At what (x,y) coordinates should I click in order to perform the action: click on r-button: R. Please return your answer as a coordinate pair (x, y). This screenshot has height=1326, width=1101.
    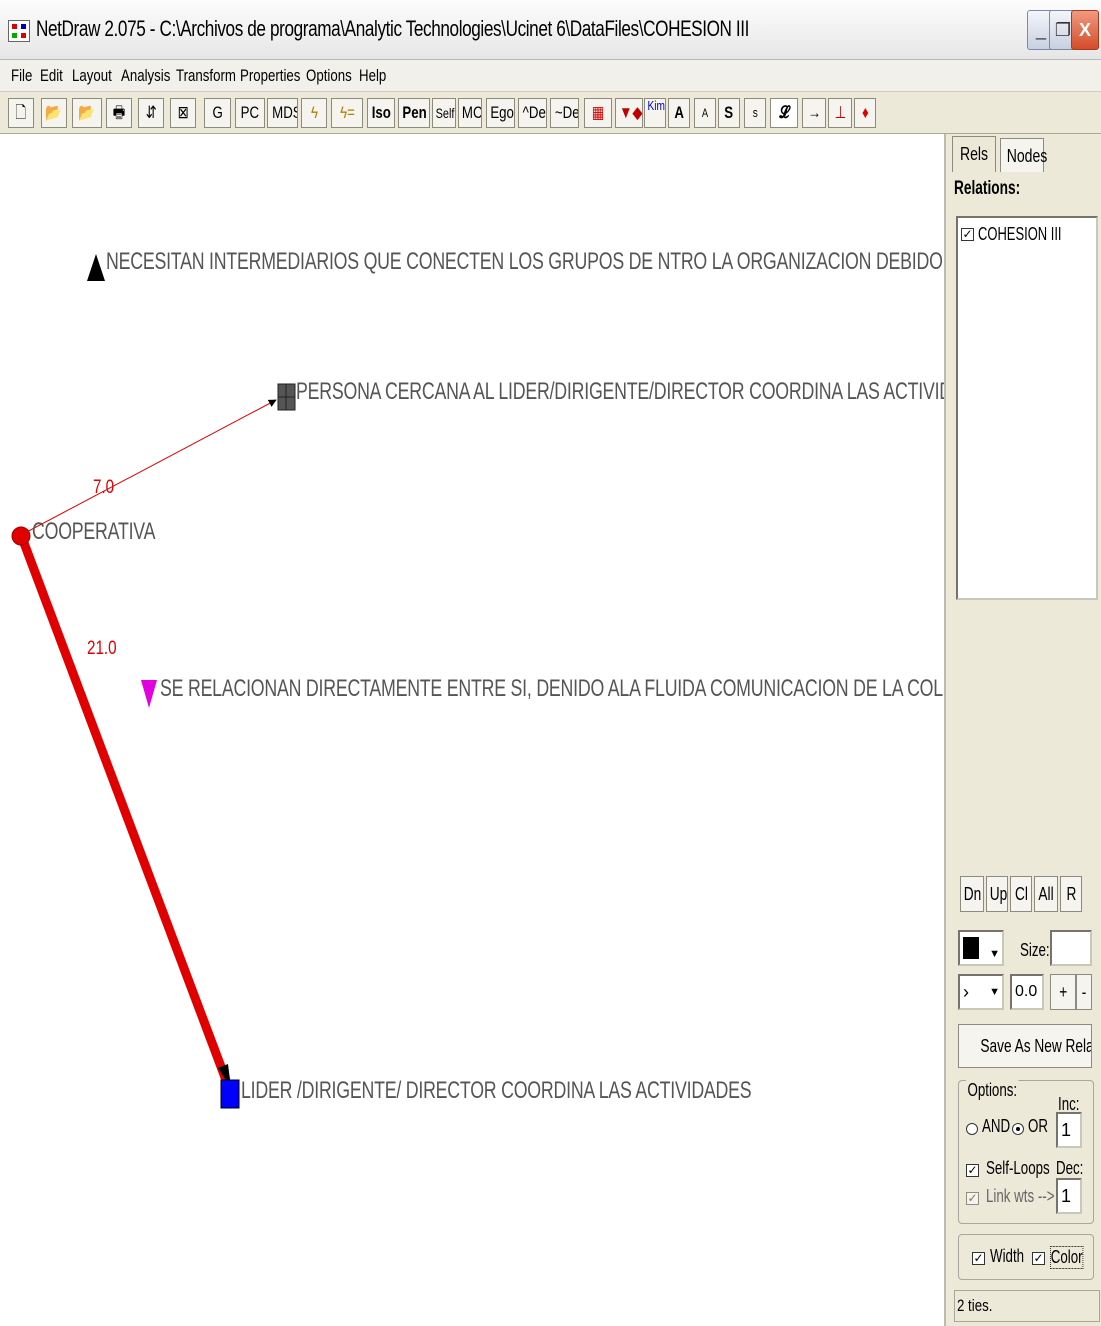
    Looking at the image, I should click on (1071, 894).